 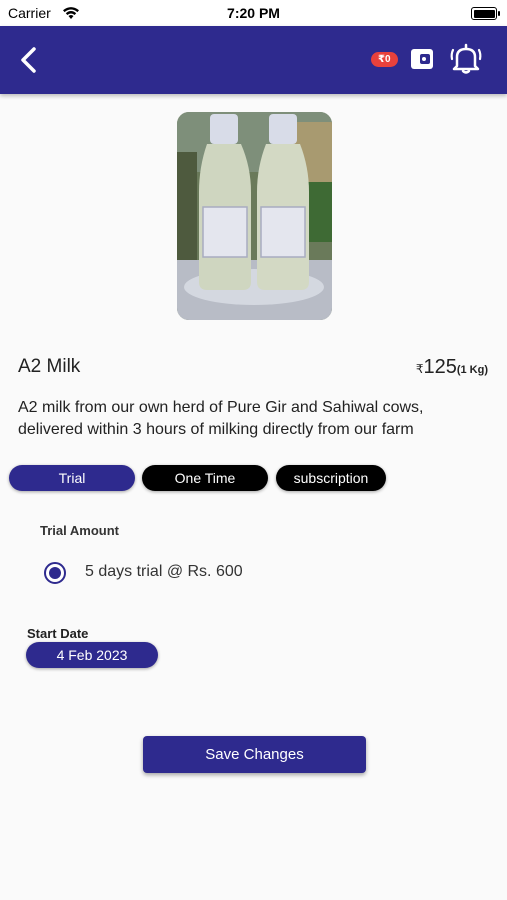 I want to click on product-price: ₹125(1 Kg), so click(x=452, y=367).